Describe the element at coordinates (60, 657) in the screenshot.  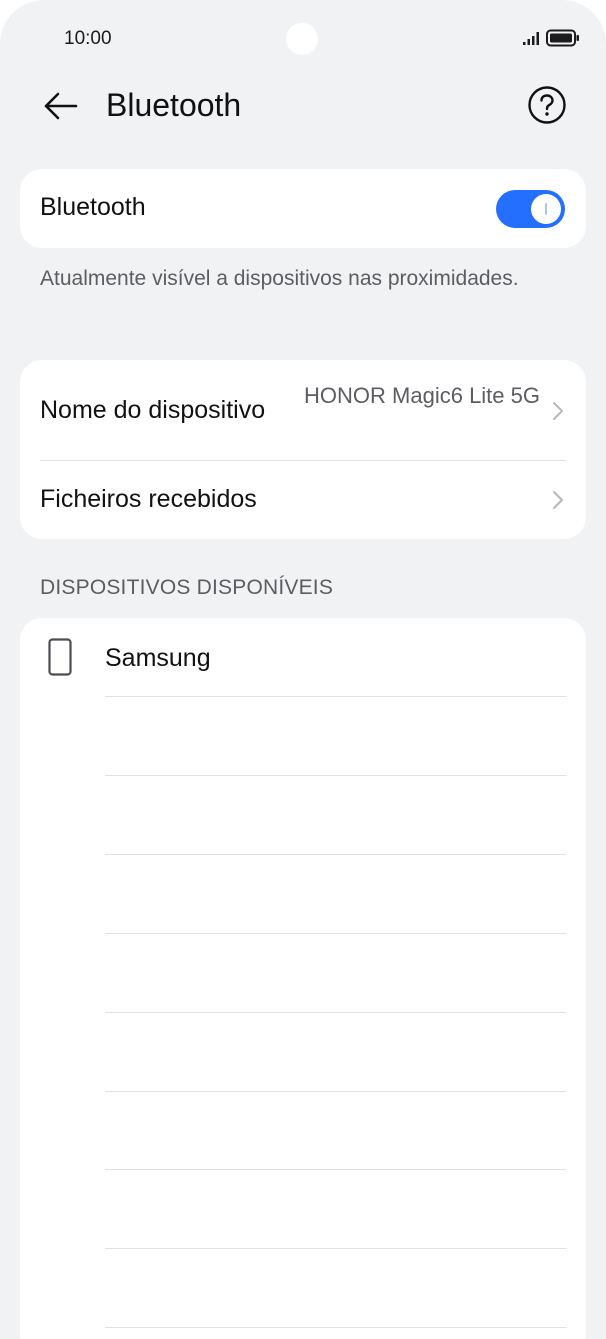
I see `phone-icon` at that location.